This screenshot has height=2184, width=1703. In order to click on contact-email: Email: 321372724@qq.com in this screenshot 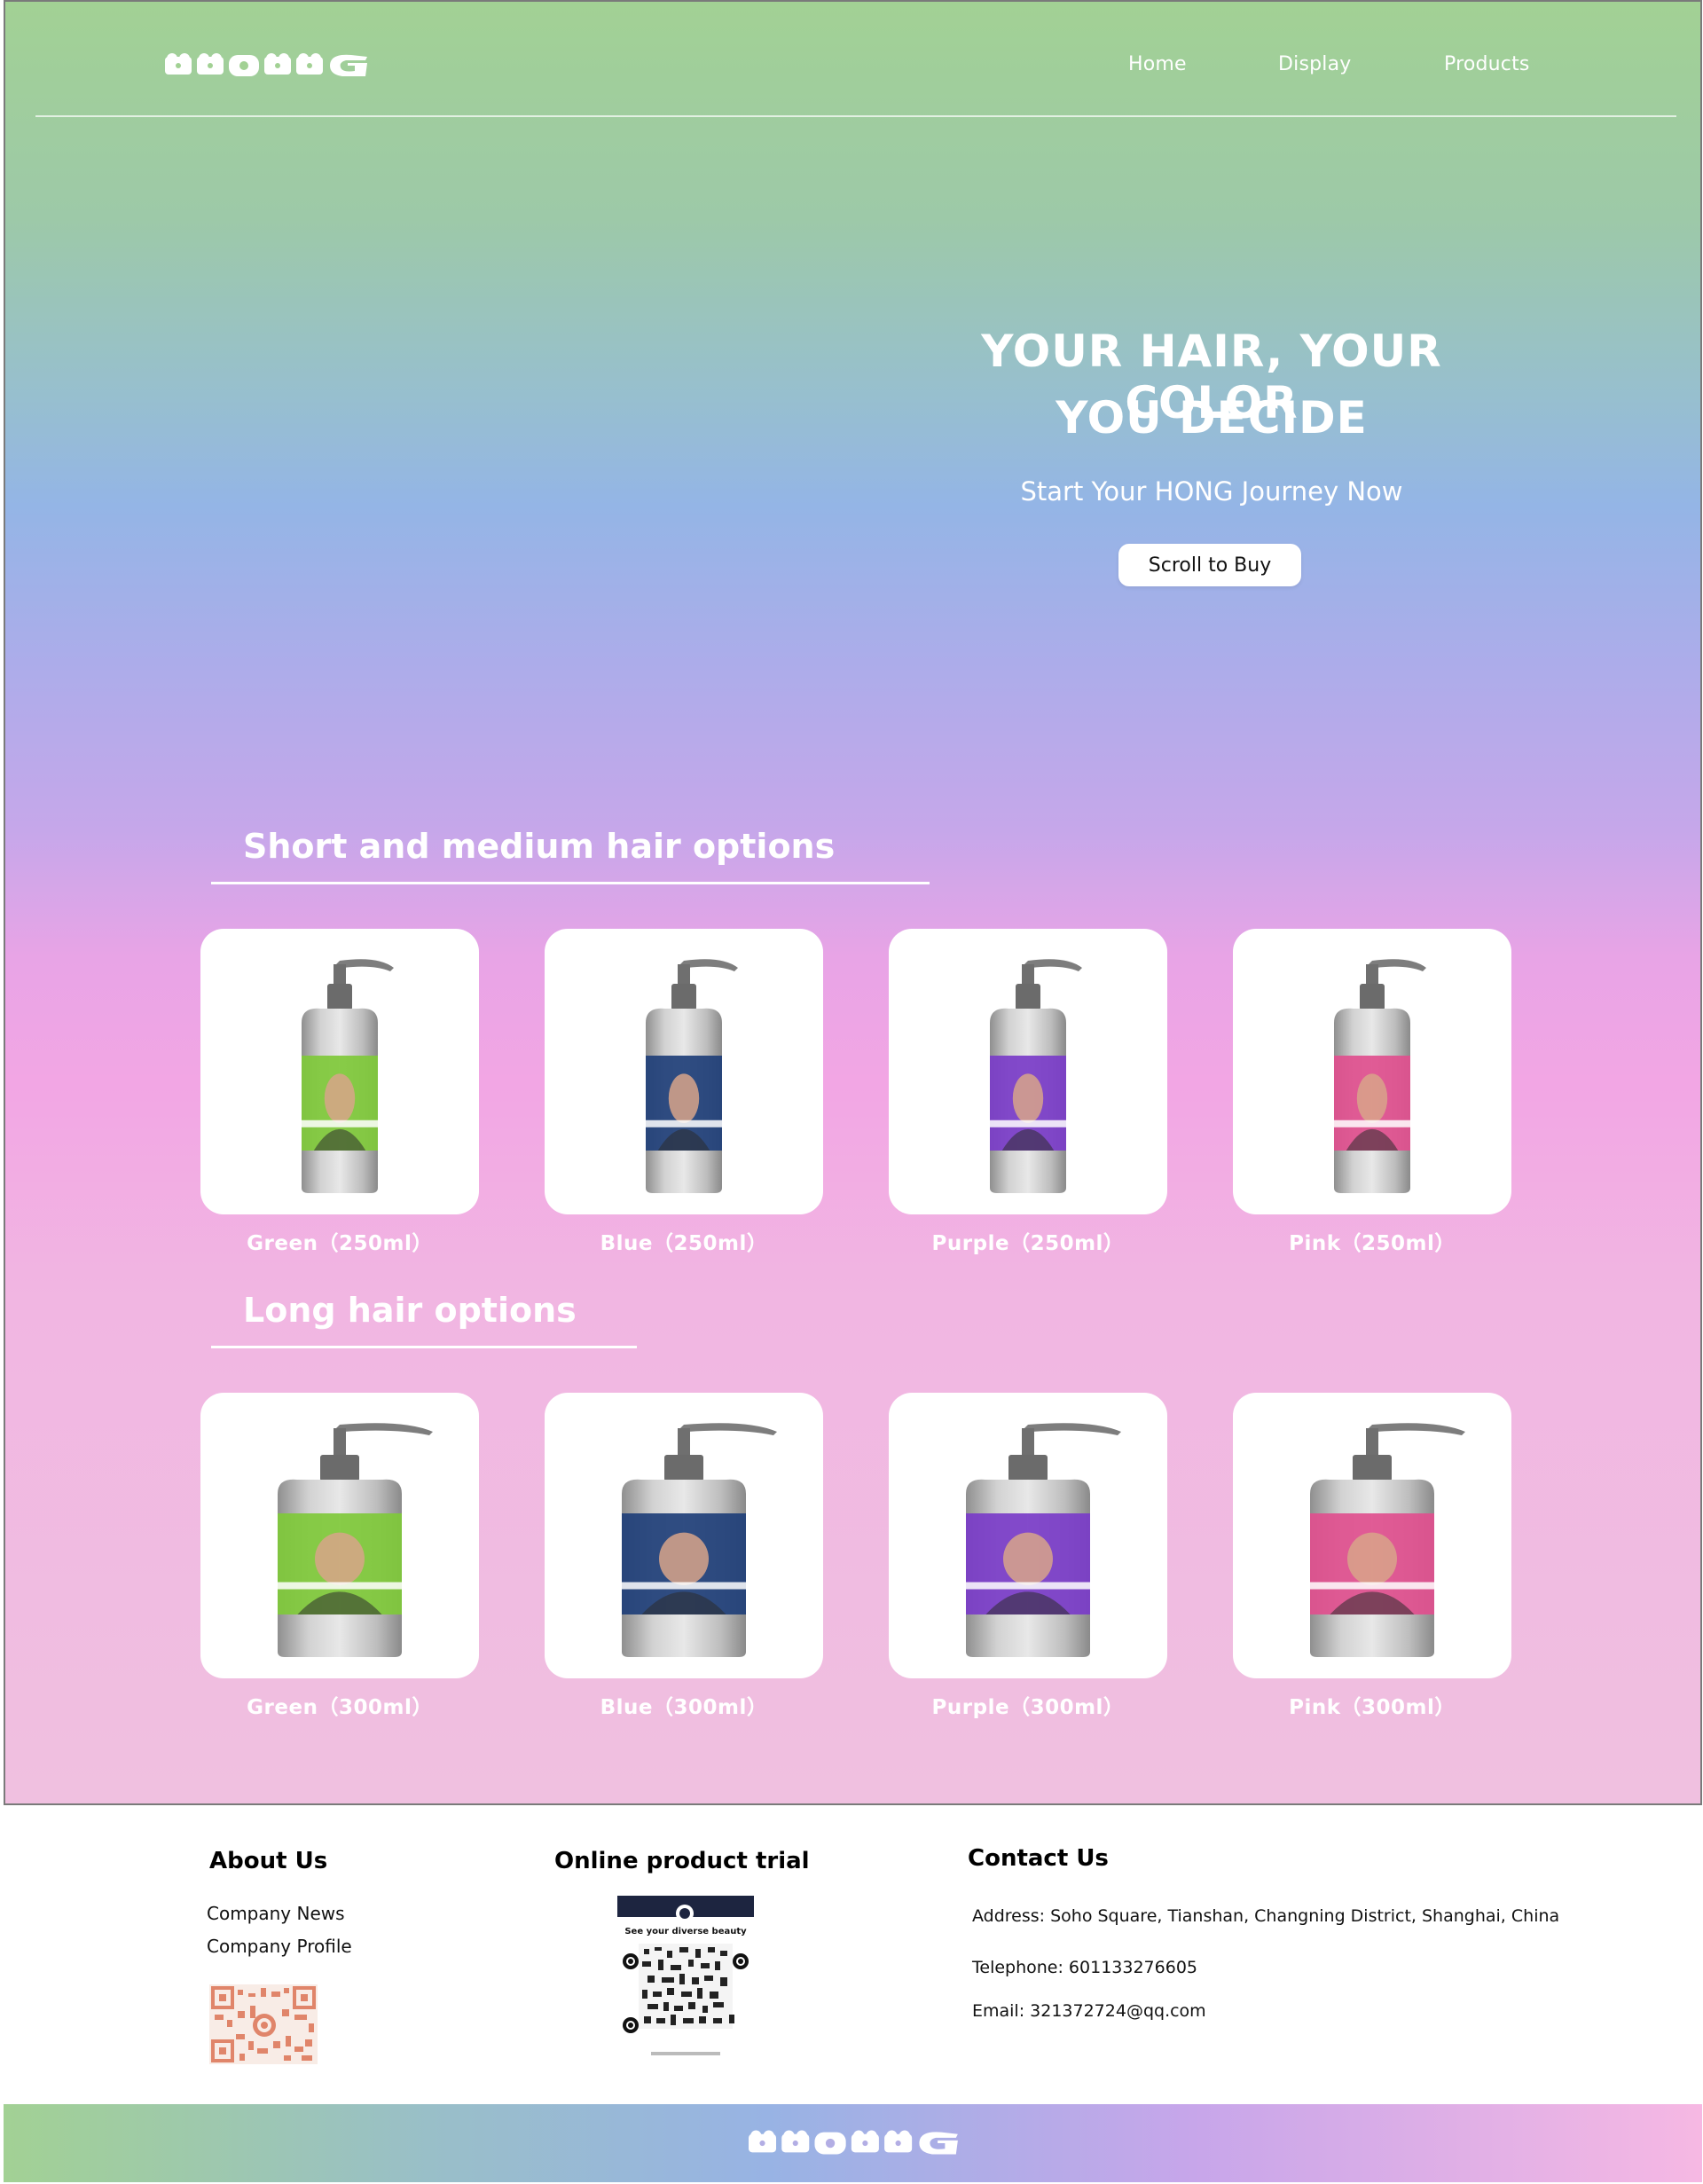, I will do `click(1089, 2011)`.